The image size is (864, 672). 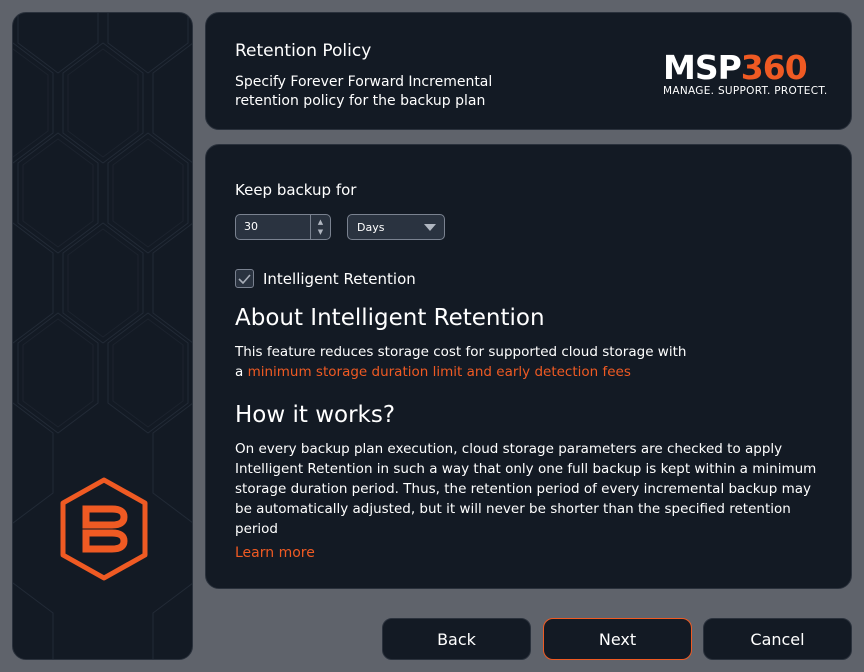 What do you see at coordinates (456, 639) in the screenshot?
I see `back-button: Back` at bounding box center [456, 639].